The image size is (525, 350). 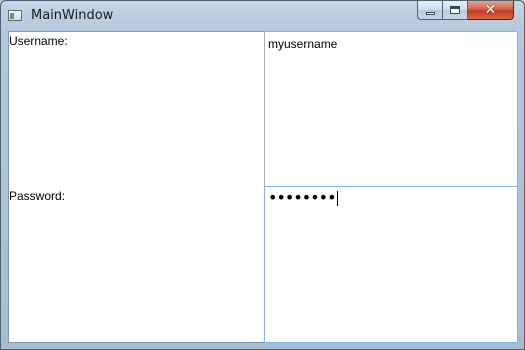 I want to click on maximize-button, so click(x=455, y=10).